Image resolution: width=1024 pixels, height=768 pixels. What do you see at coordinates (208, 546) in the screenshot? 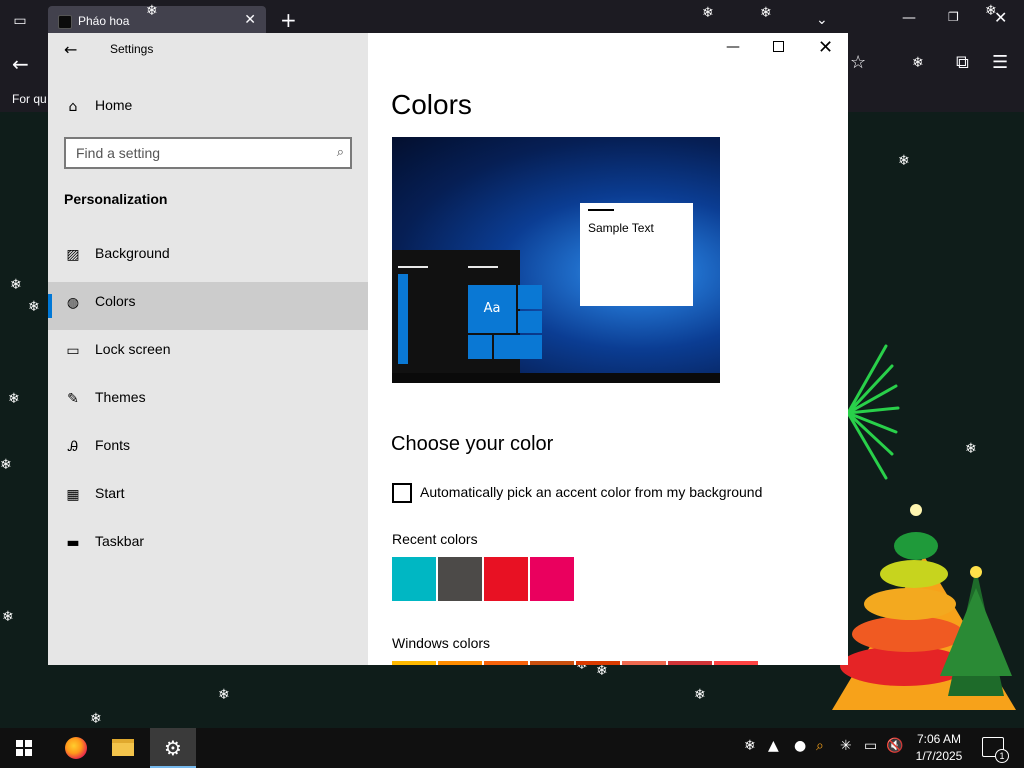
I see `sidebar-item-taskbar: ▬ Taskbar` at bounding box center [208, 546].